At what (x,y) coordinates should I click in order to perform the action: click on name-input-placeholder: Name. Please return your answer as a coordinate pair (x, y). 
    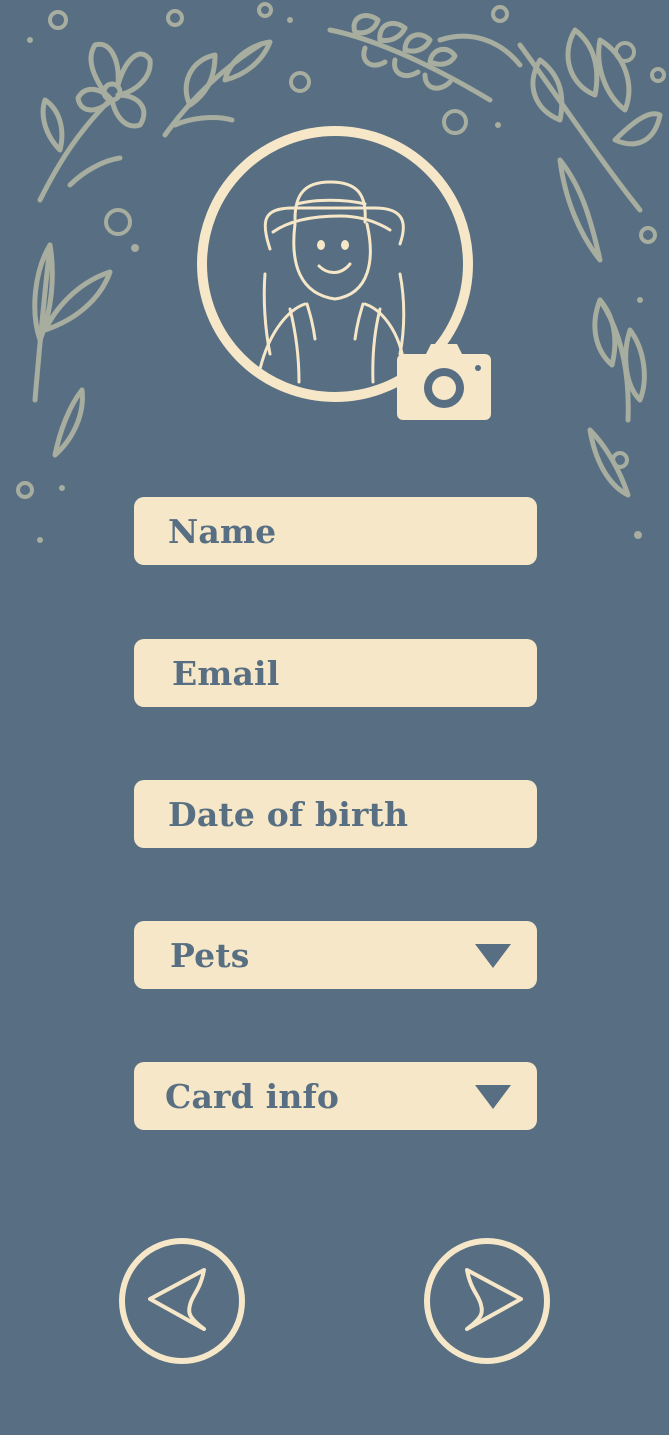
    Looking at the image, I should click on (222, 531).